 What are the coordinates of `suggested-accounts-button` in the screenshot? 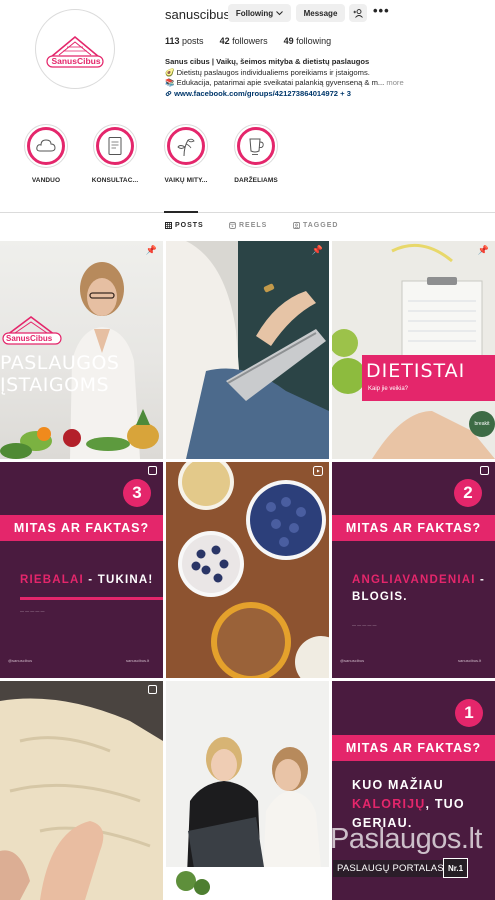 It's located at (358, 13).